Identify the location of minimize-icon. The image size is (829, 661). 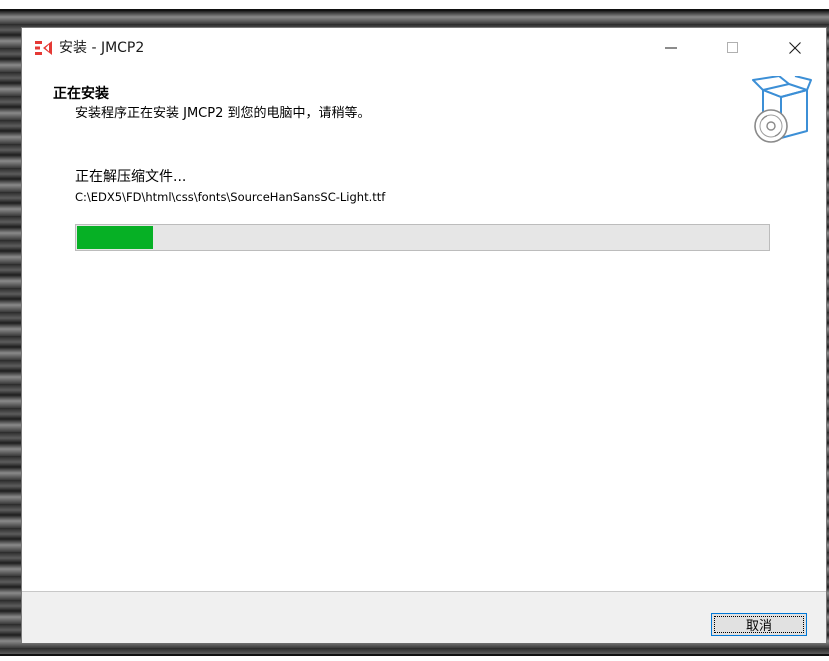
(671, 48).